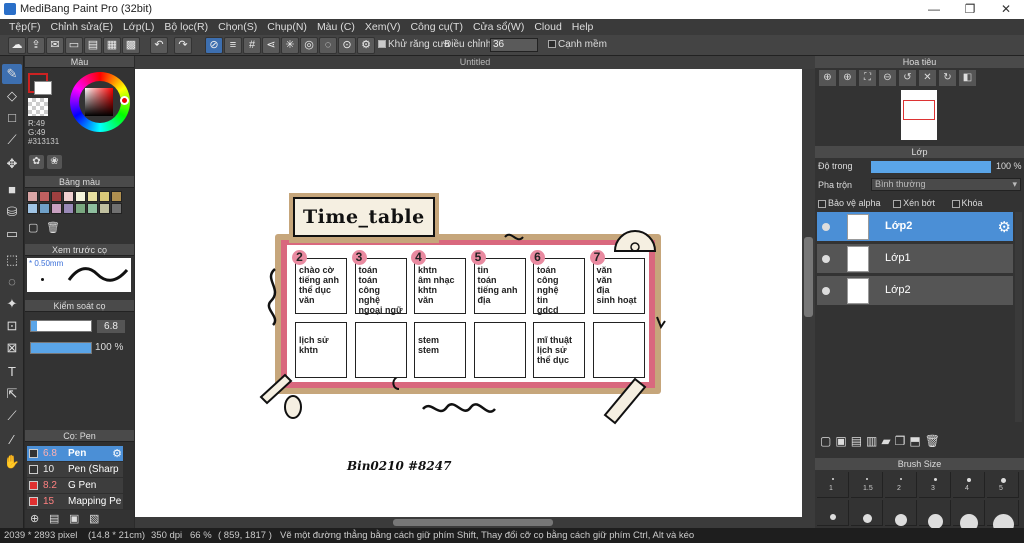 The image size is (1024, 543). What do you see at coordinates (947, 78) in the screenshot?
I see `rotate-right-icon: ↻` at bounding box center [947, 78].